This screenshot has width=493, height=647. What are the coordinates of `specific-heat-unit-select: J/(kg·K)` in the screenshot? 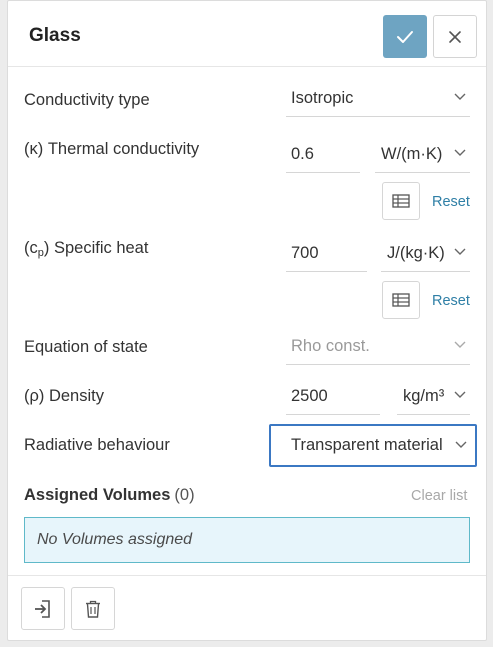 It's located at (425, 255).